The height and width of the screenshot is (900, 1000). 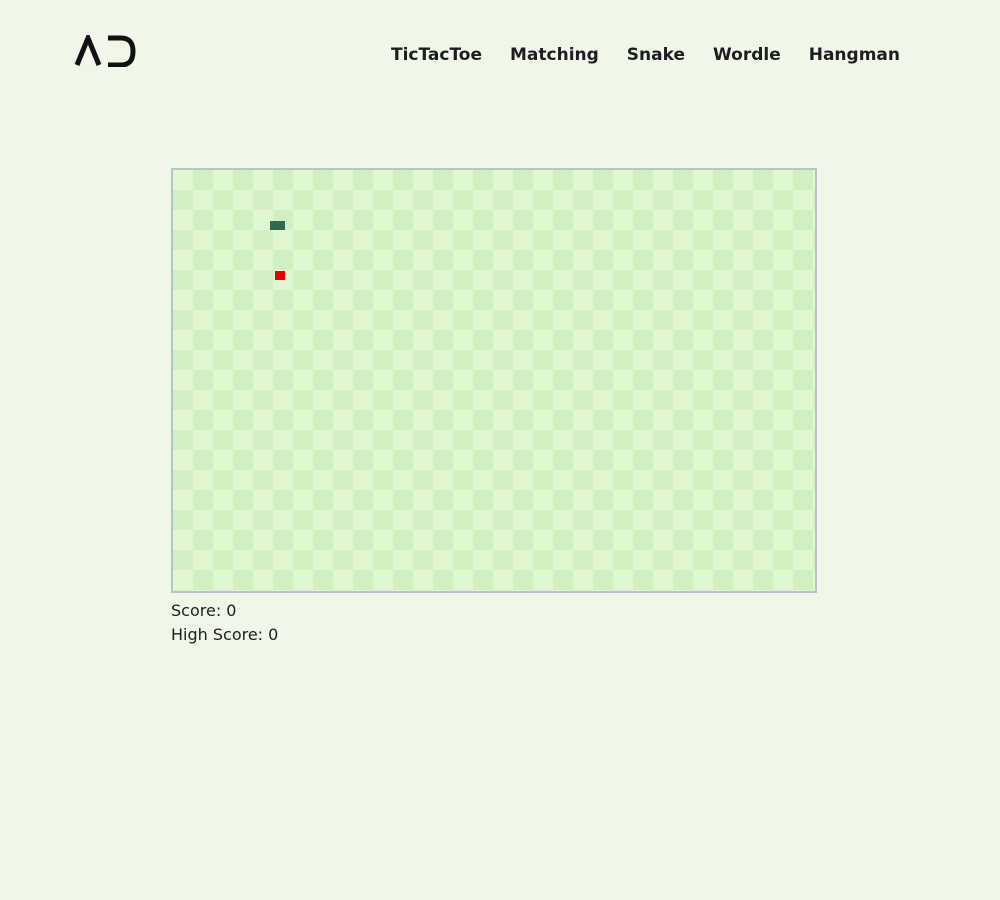 I want to click on food-apple, so click(x=280, y=275).